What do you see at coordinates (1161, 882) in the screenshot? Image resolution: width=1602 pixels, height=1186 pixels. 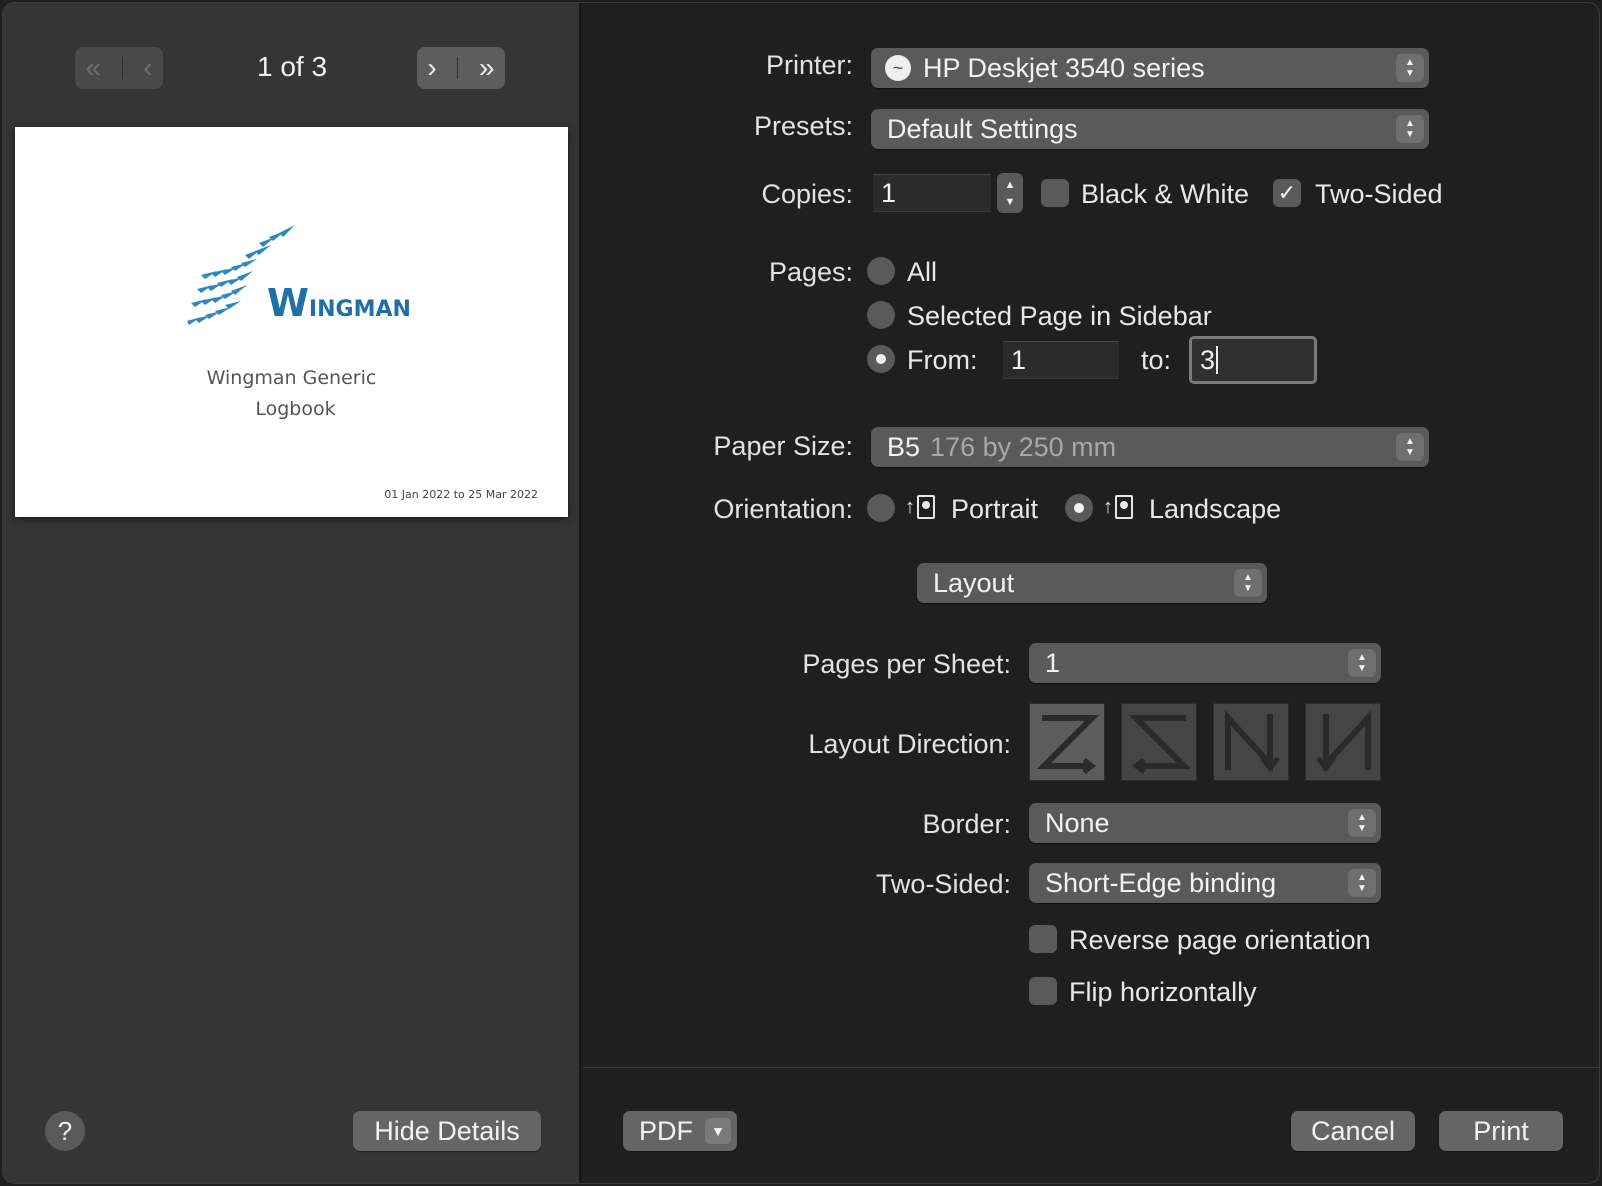 I see `two-sided-value: Short-Edge binding` at bounding box center [1161, 882].